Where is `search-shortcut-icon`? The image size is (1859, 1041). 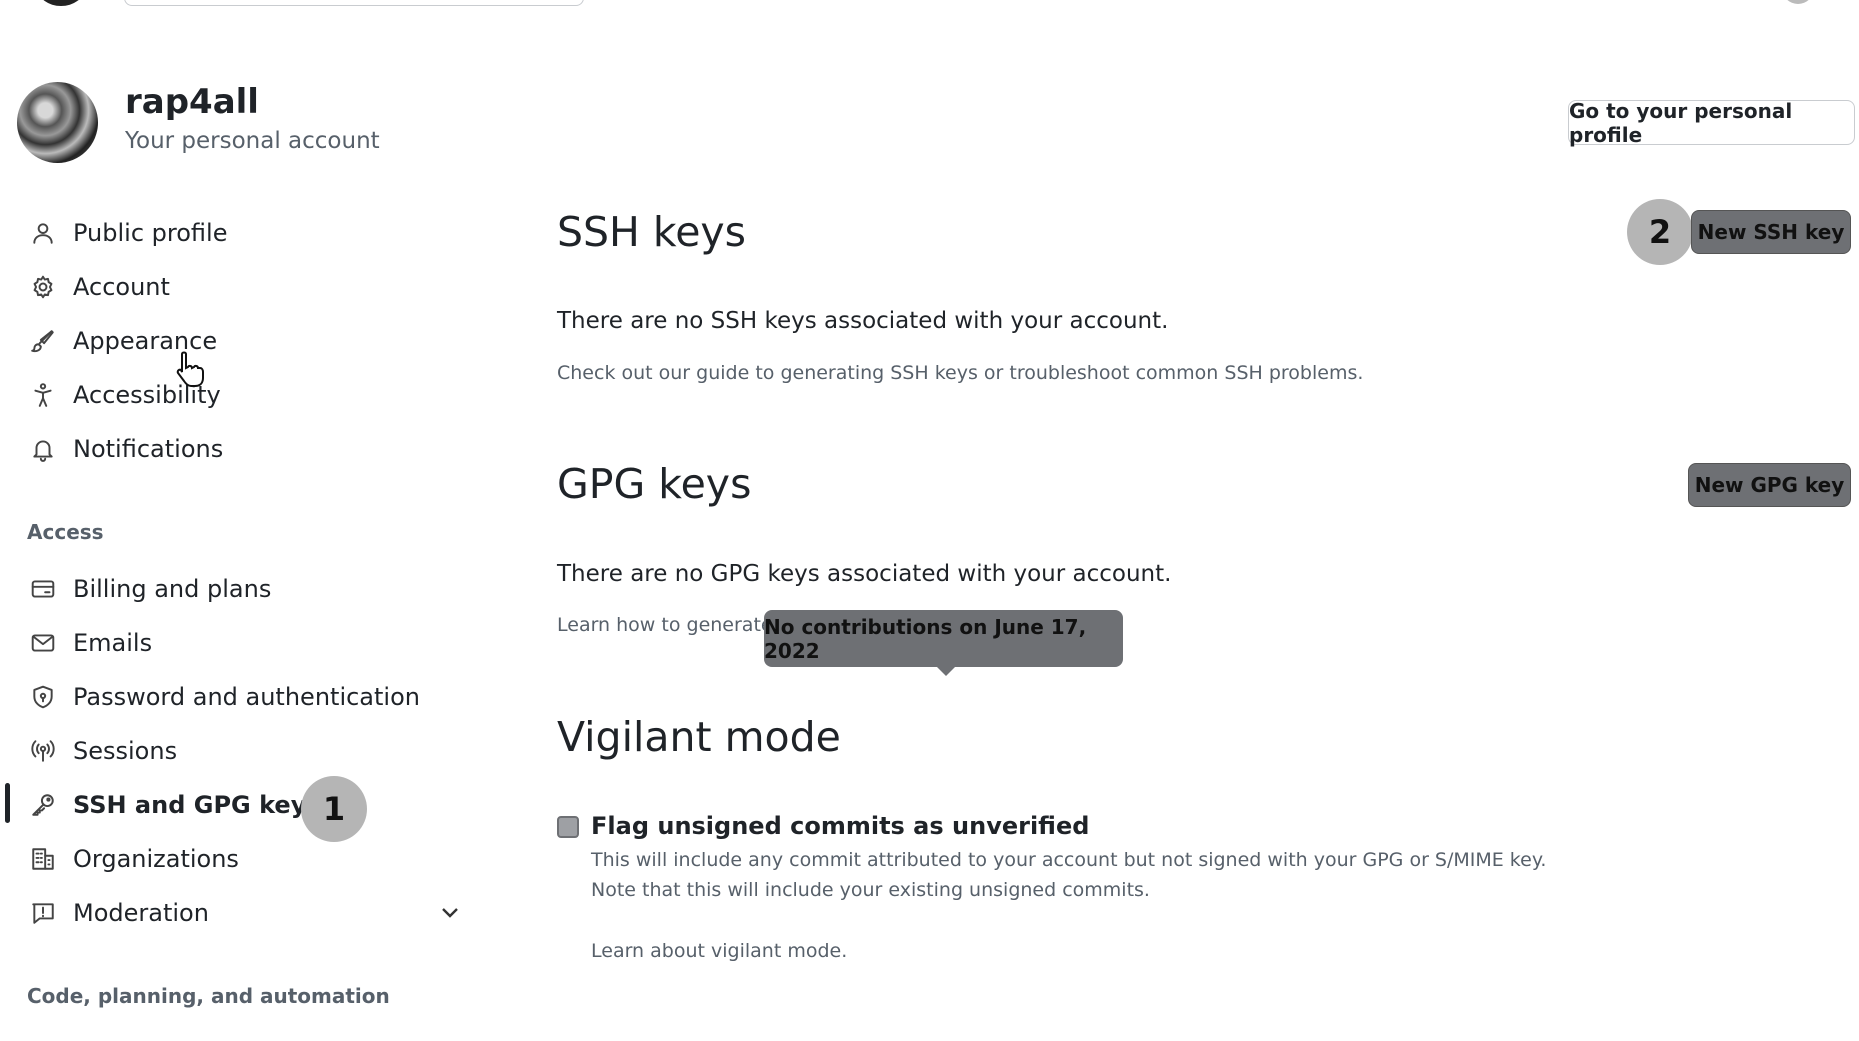 search-shortcut-icon is located at coordinates (558, 1).